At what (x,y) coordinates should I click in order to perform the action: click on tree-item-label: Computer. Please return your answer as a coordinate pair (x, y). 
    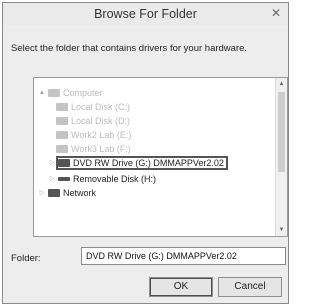
    Looking at the image, I should click on (83, 92).